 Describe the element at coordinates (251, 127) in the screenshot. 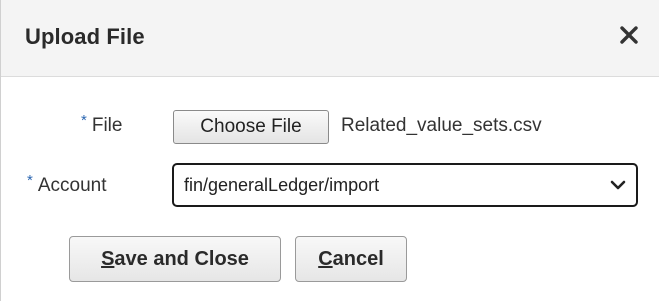

I see `choose-file-button: Choose File` at that location.